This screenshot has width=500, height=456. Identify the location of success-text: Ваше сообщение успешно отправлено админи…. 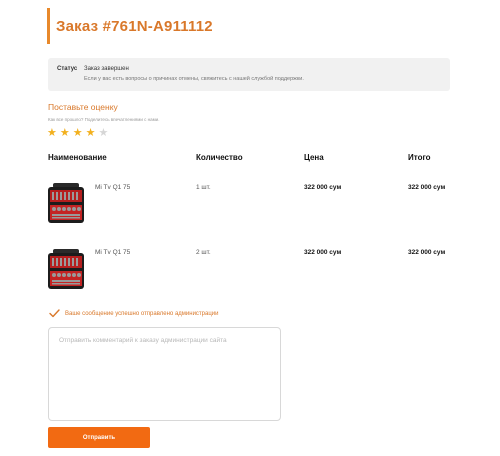
(142, 313).